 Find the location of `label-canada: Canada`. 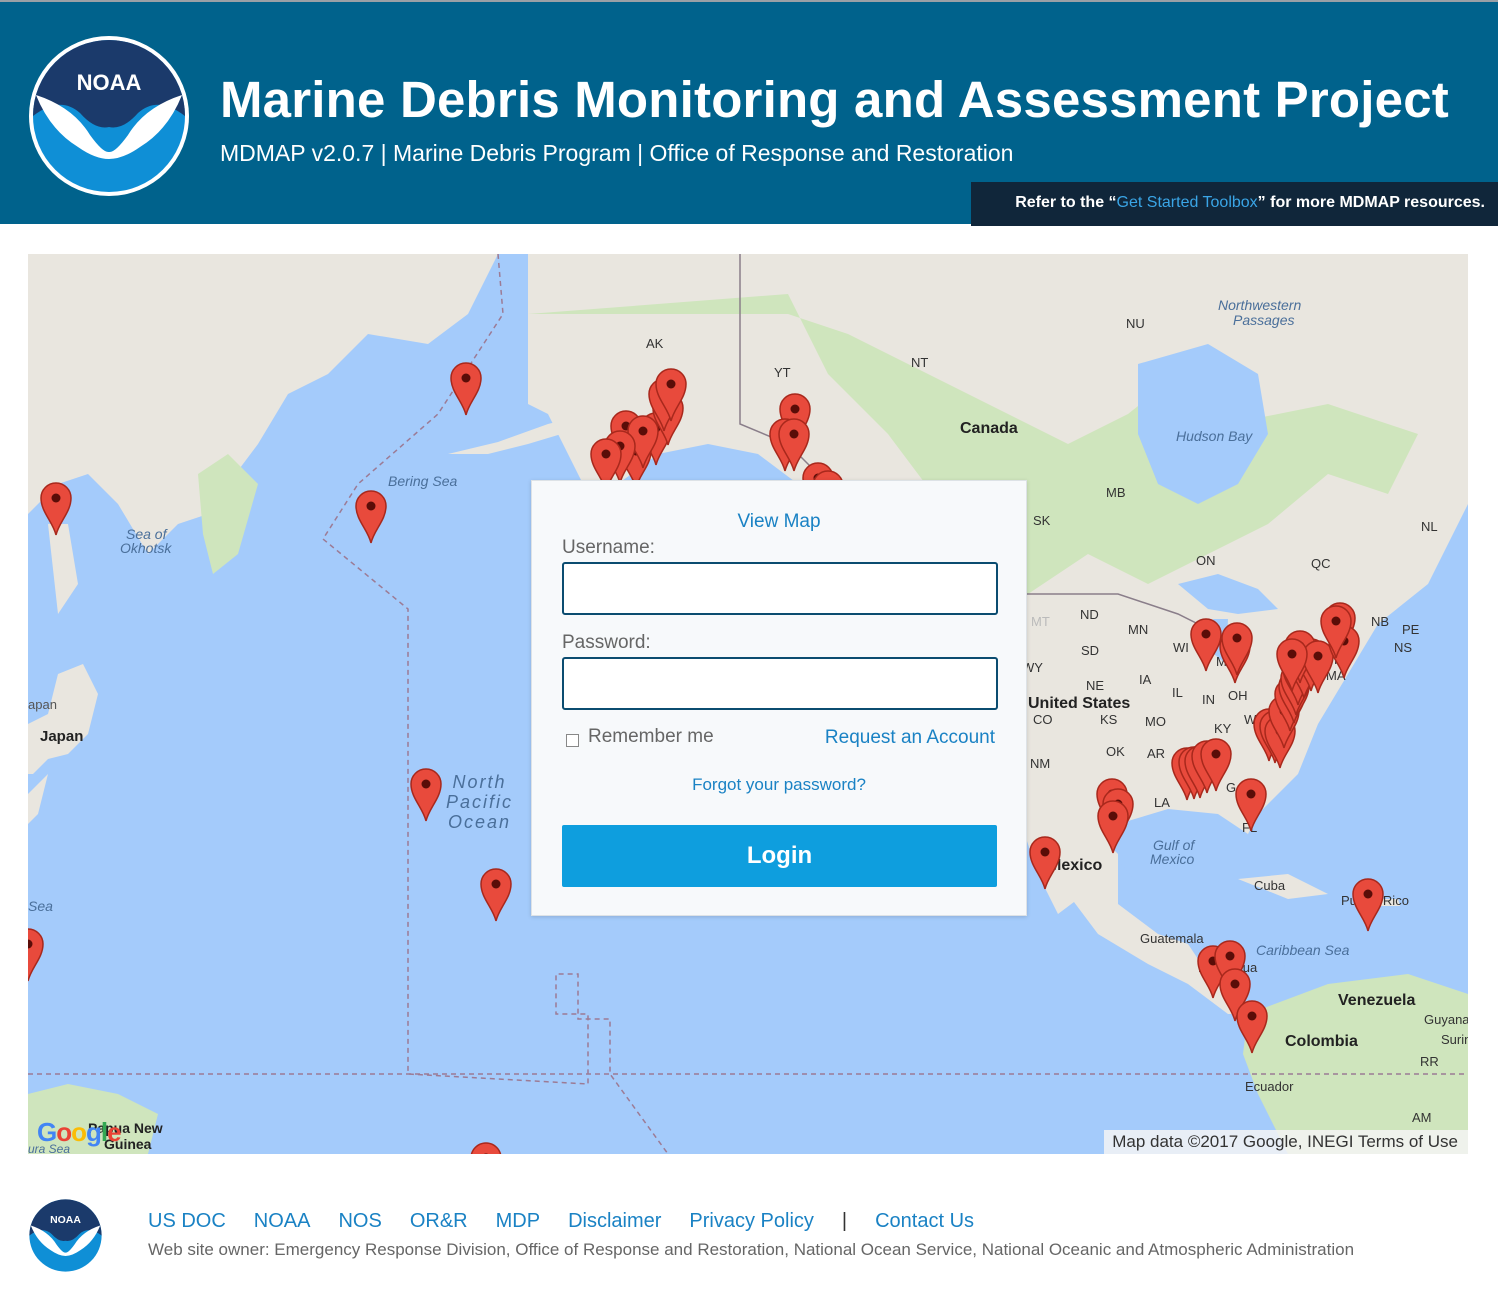

label-canada: Canada is located at coordinates (989, 428).